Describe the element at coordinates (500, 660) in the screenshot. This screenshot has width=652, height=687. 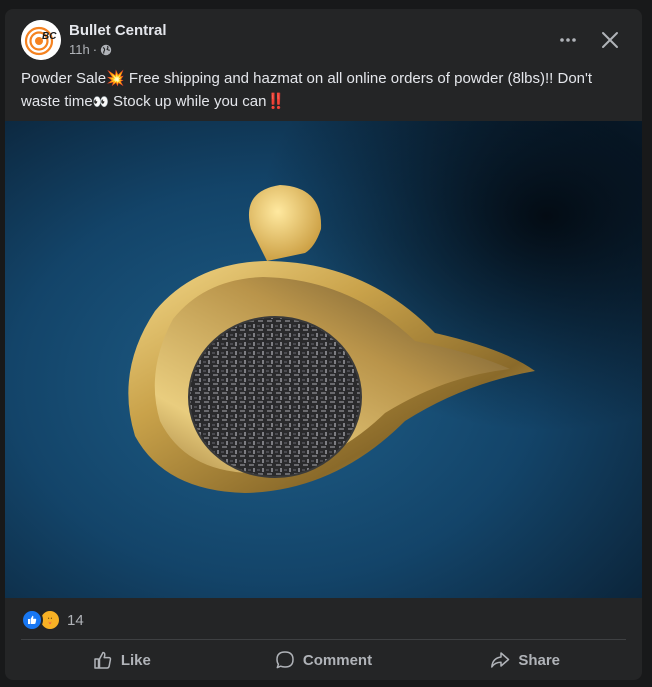
I see `share-arrow-icon` at that location.